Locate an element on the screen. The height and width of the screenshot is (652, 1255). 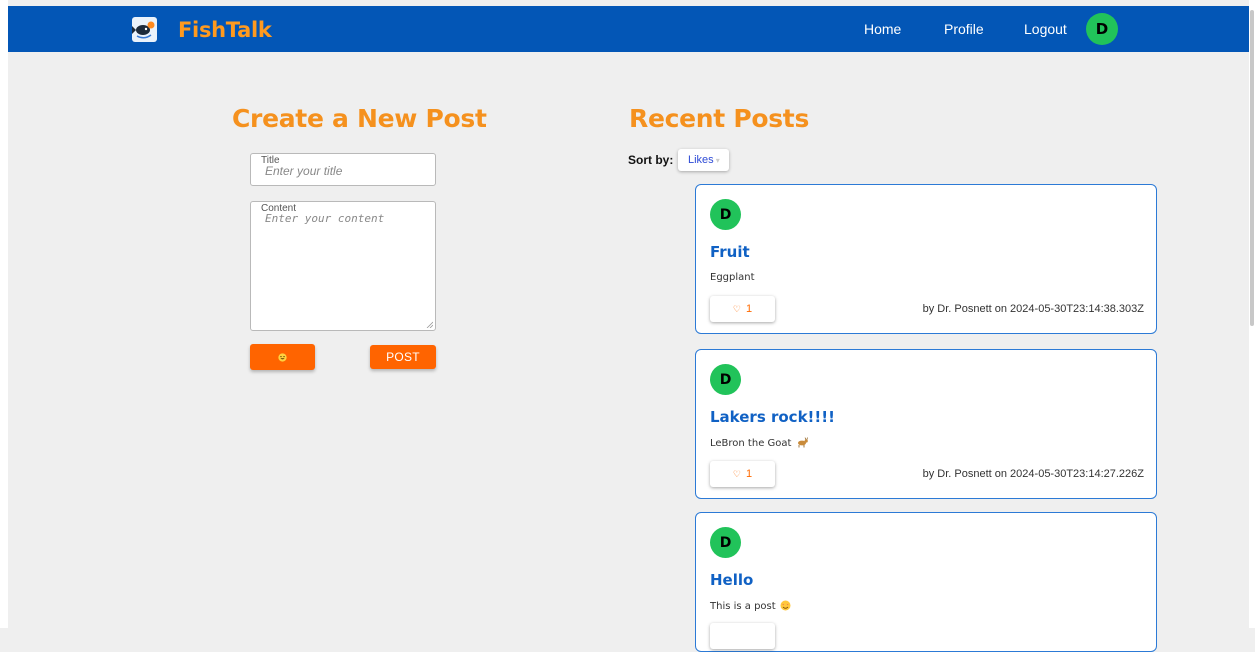
post-title: Fruit is located at coordinates (730, 252).